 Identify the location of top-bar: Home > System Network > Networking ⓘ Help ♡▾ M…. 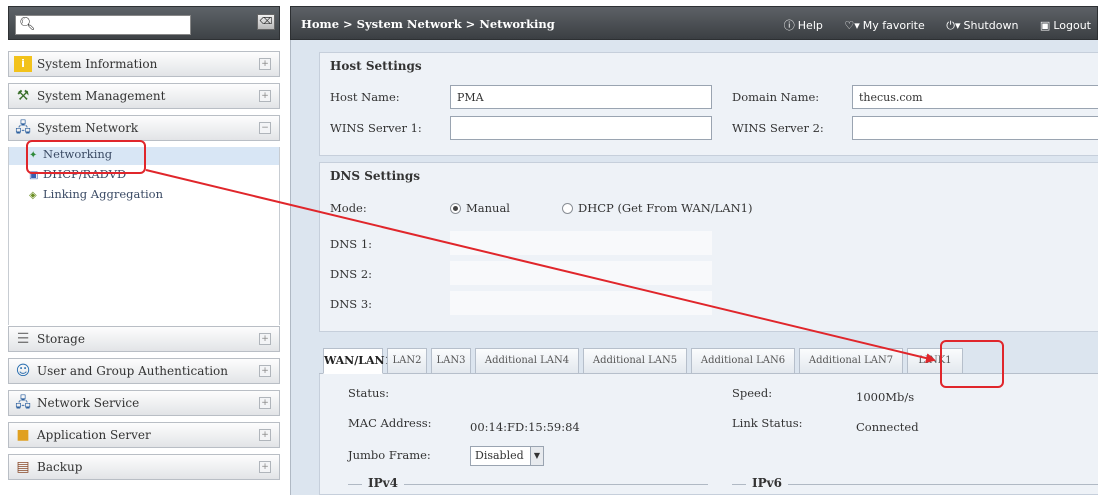
(694, 23).